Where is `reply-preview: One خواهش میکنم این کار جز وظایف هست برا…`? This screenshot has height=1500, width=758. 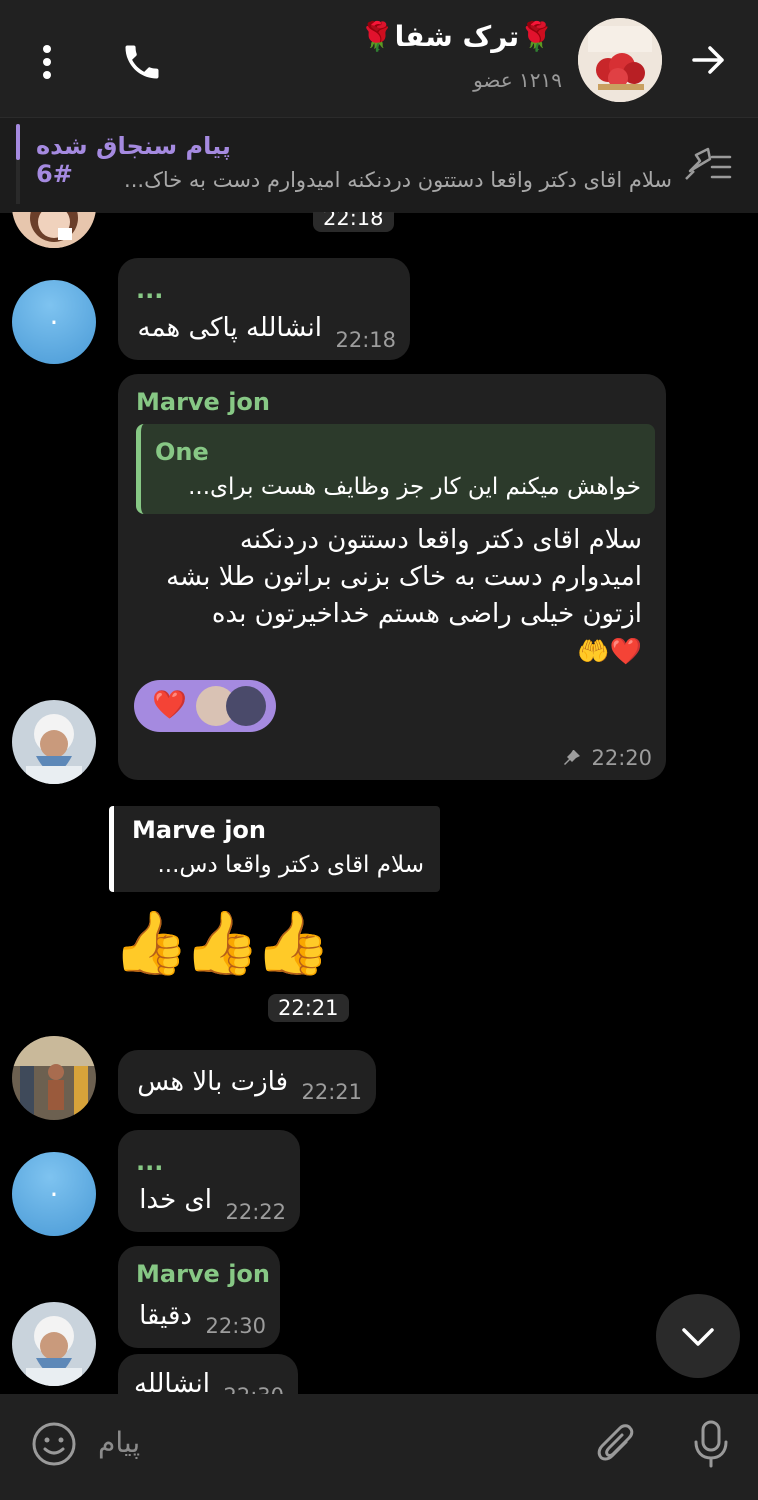
reply-preview: One خواهش میکنم این کار جز وظایف هست برا… is located at coordinates (395, 469).